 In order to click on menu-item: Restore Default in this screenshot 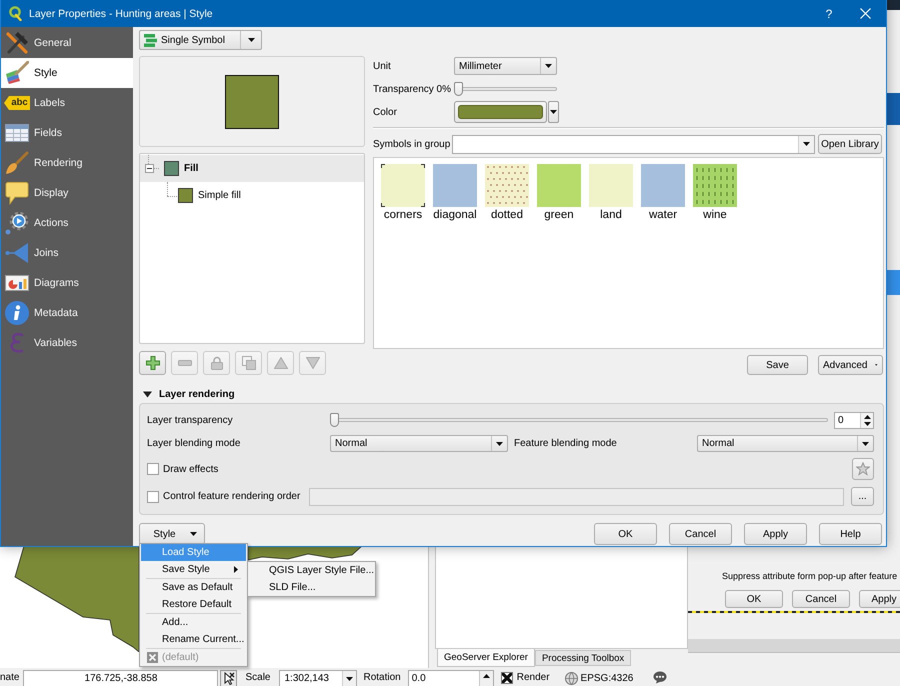, I will do `click(193, 604)`.